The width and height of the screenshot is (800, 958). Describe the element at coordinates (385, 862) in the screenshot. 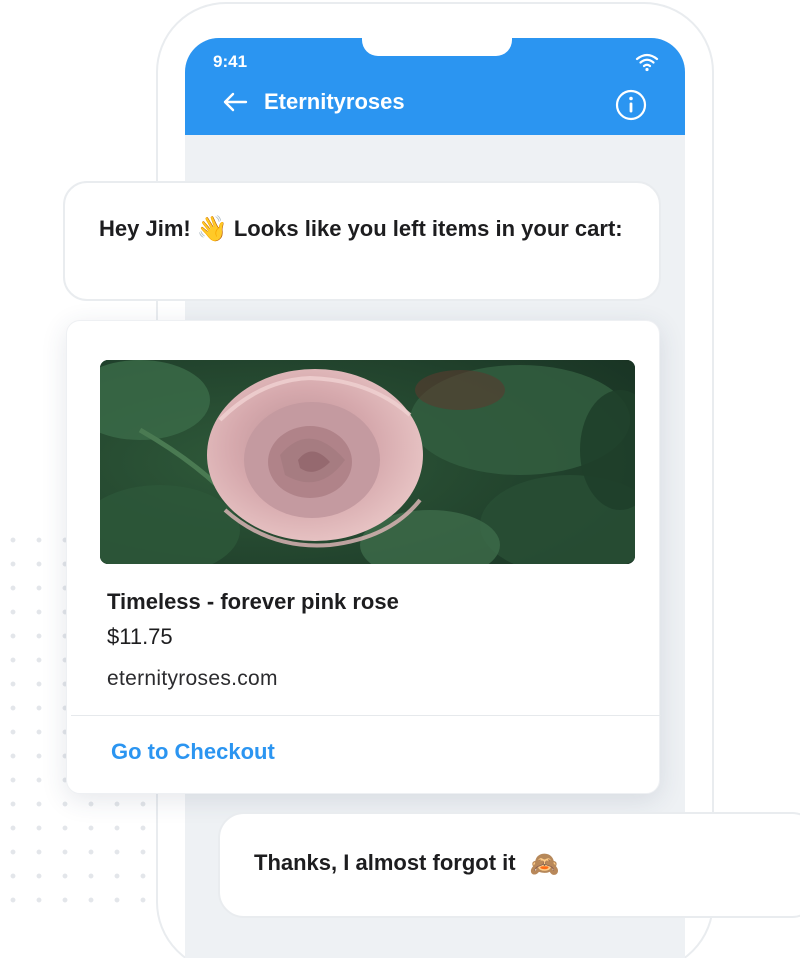

I see `user-message-body: Thanks, I almost forgot it` at that location.